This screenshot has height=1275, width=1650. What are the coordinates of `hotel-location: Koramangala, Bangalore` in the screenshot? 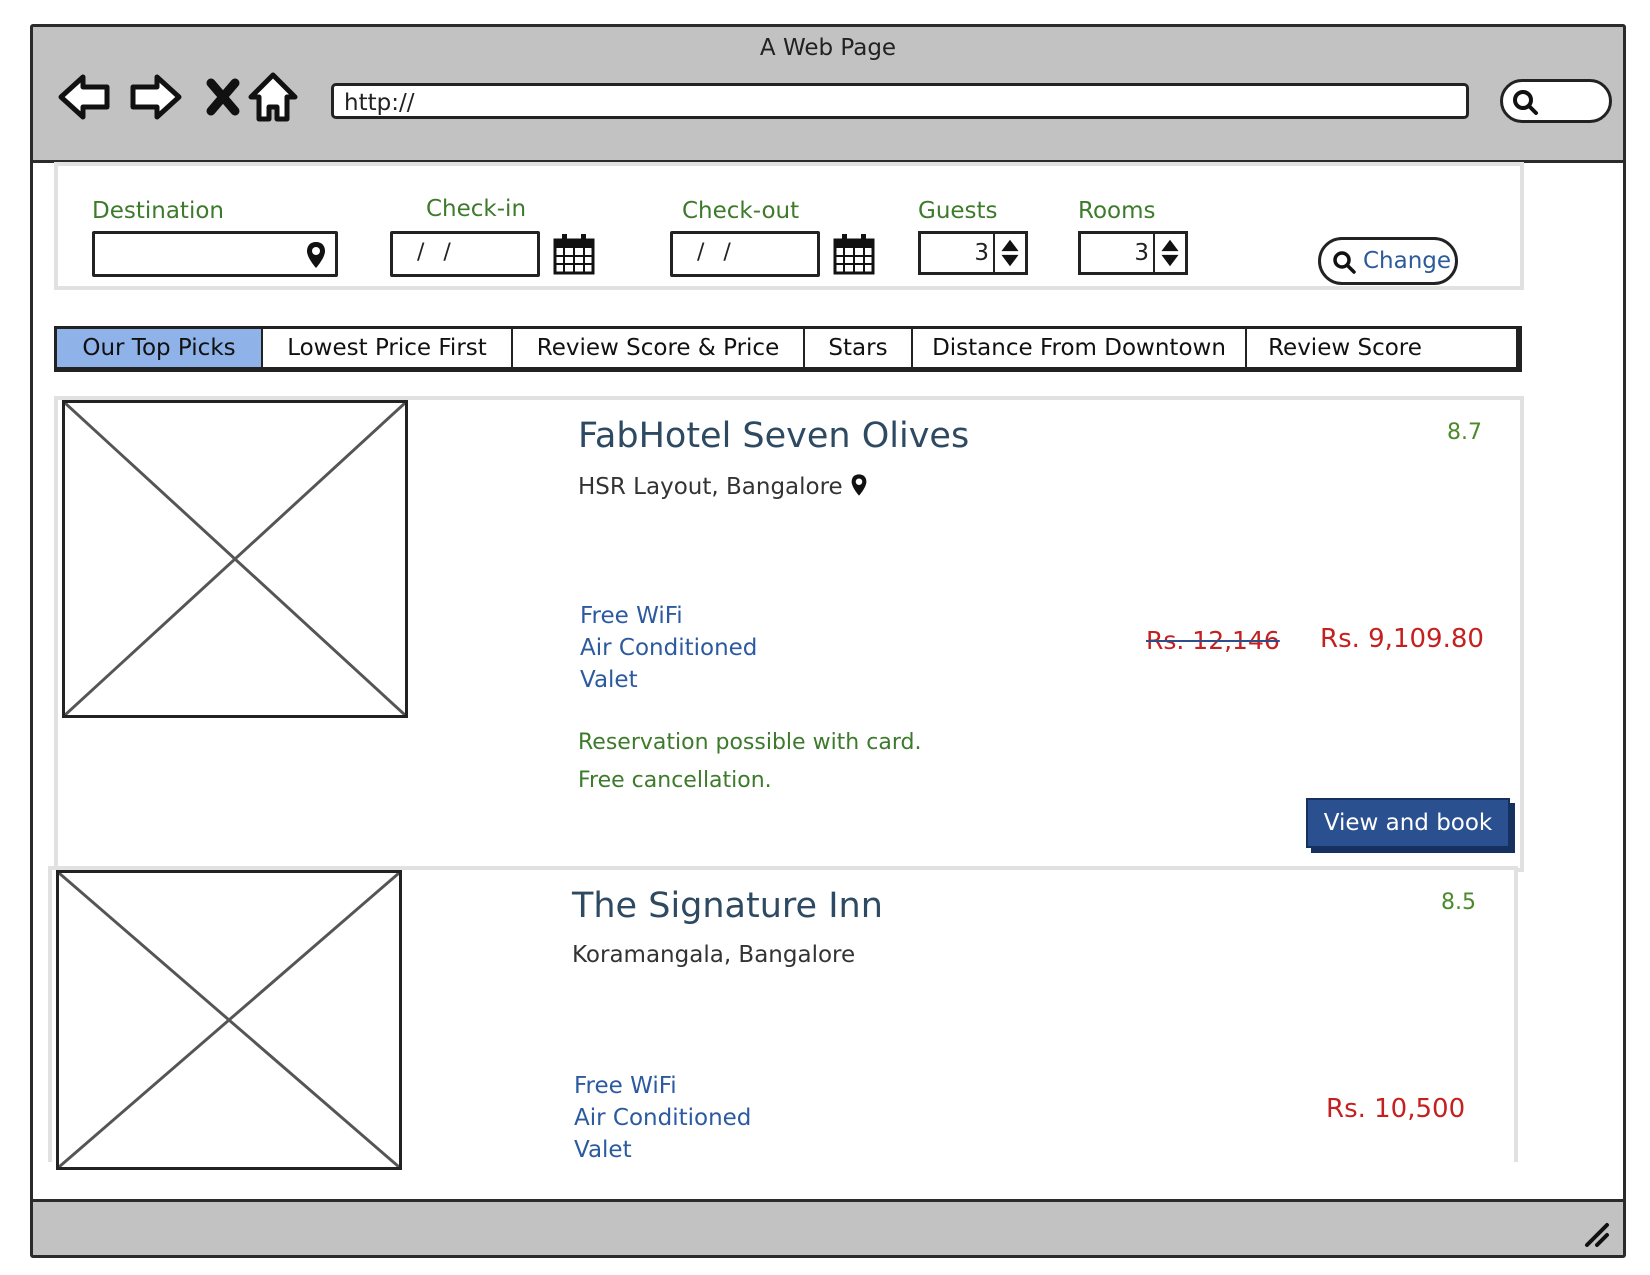 It's located at (714, 955).